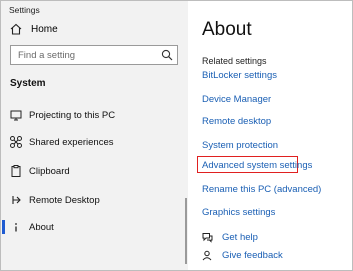 This screenshot has width=353, height=271. What do you see at coordinates (49, 171) in the screenshot?
I see `sidebar-item-label: Clipboard` at bounding box center [49, 171].